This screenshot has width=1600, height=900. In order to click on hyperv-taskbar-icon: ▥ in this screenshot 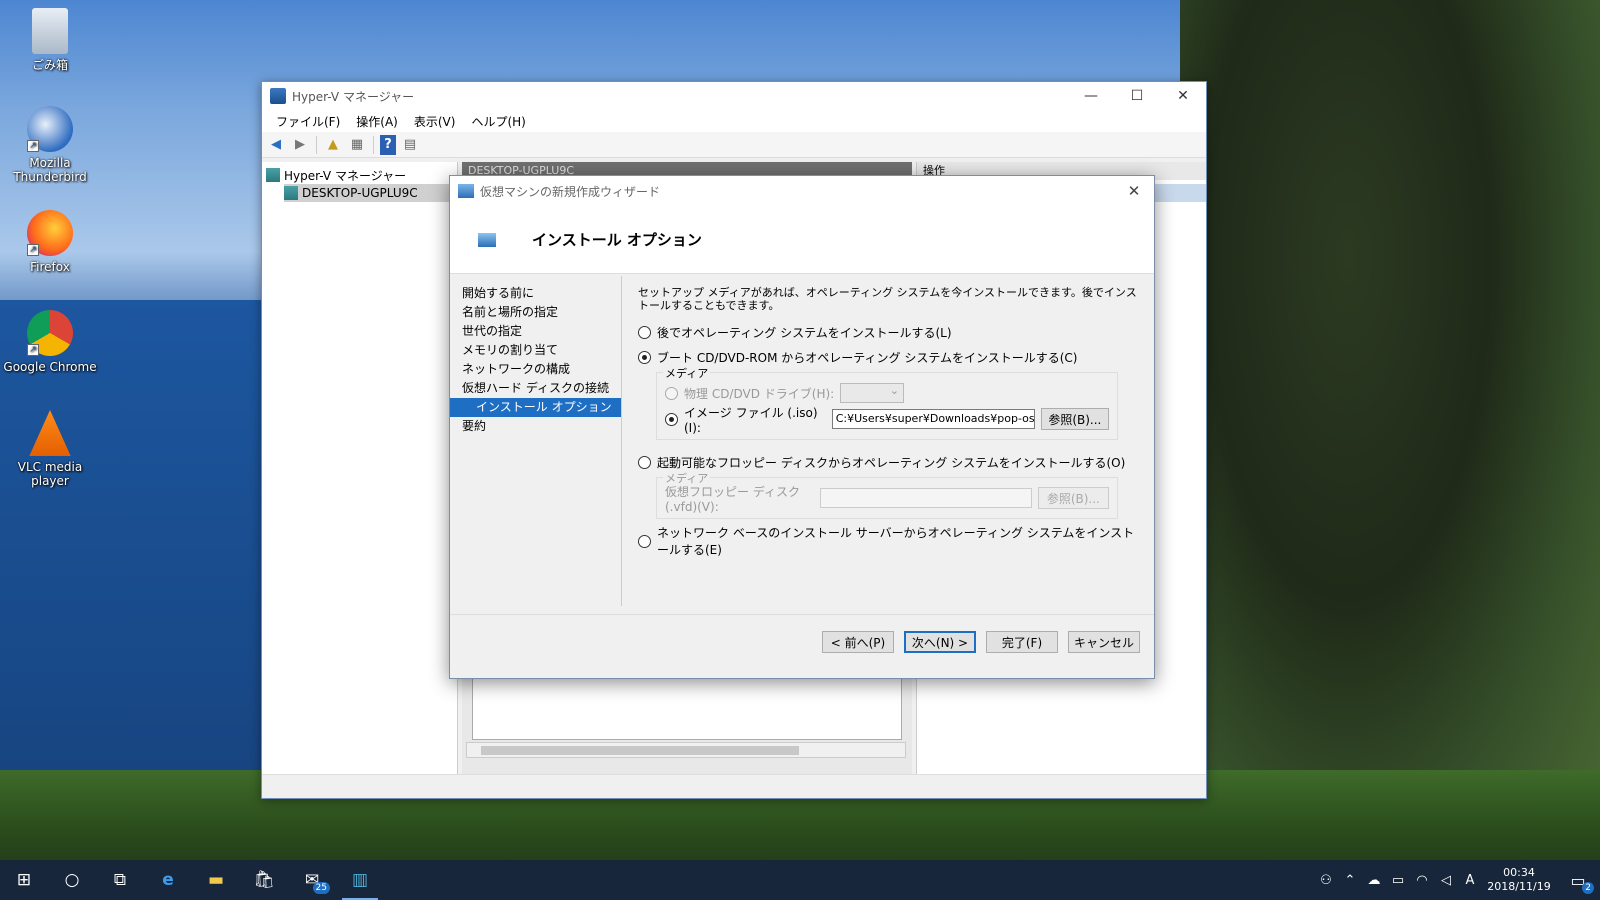, I will do `click(360, 880)`.